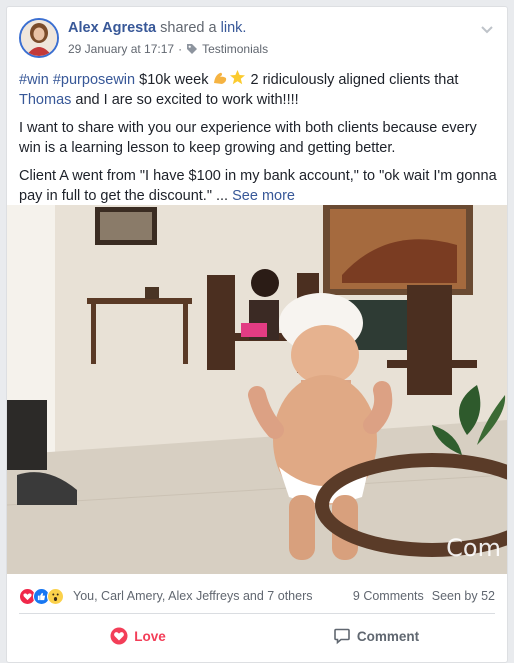 The height and width of the screenshot is (663, 514). Describe the element at coordinates (342, 636) in the screenshot. I see `comment-icon` at that location.